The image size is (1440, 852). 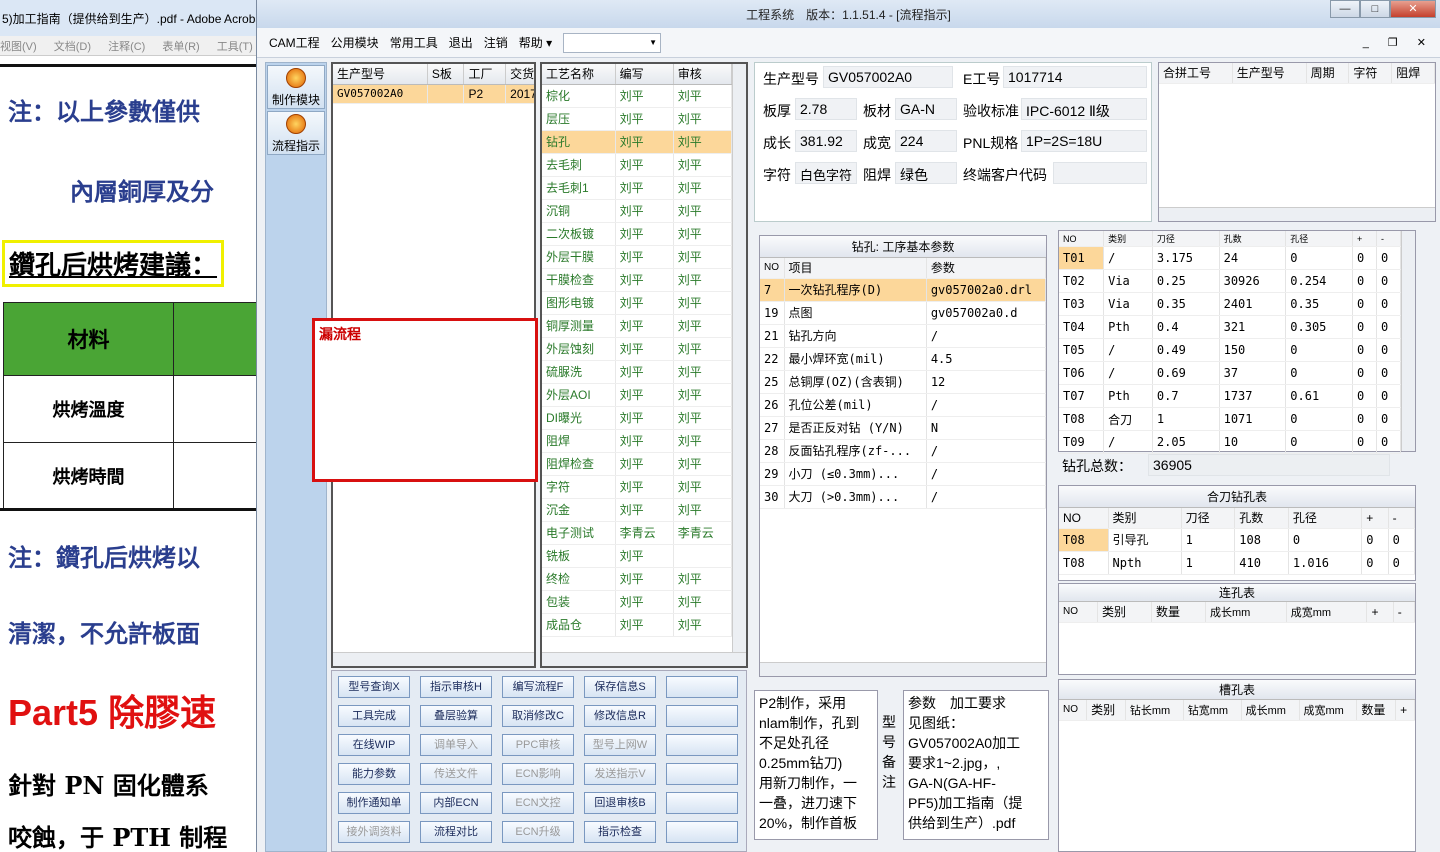 What do you see at coordinates (1237, 540) in the screenshot?
I see `table-row: T08 引导孔 1 108 0 0 0` at bounding box center [1237, 540].